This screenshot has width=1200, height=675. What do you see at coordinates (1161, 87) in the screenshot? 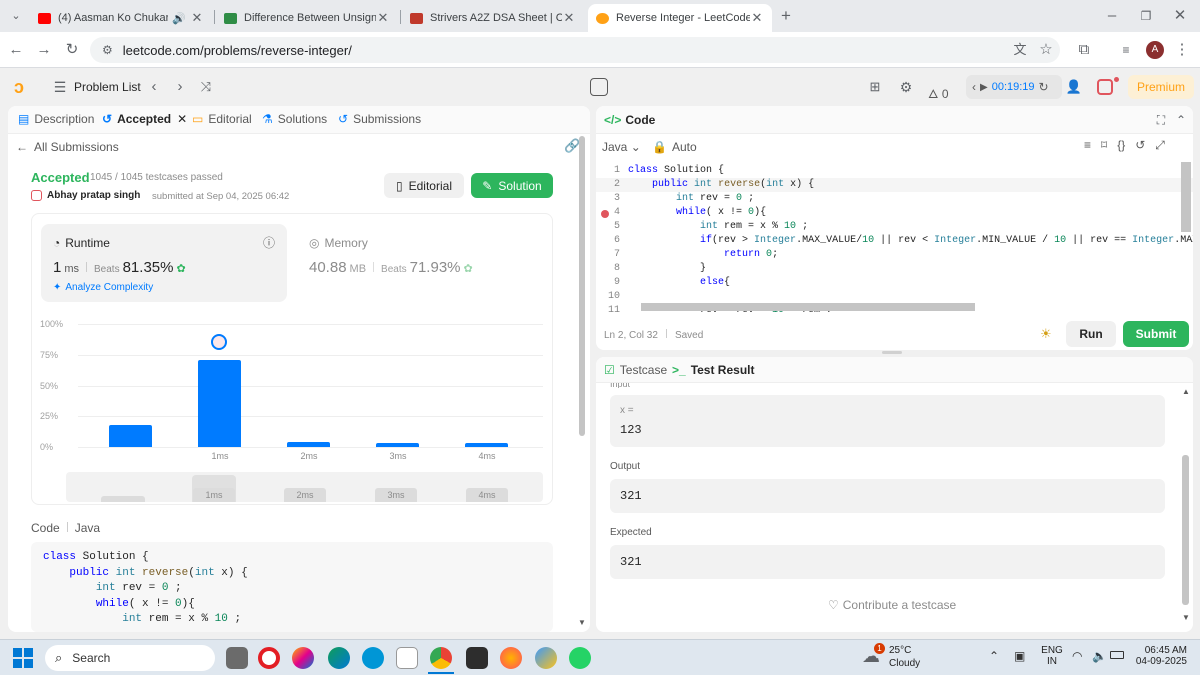
I see `premium-button: Premium` at bounding box center [1161, 87].